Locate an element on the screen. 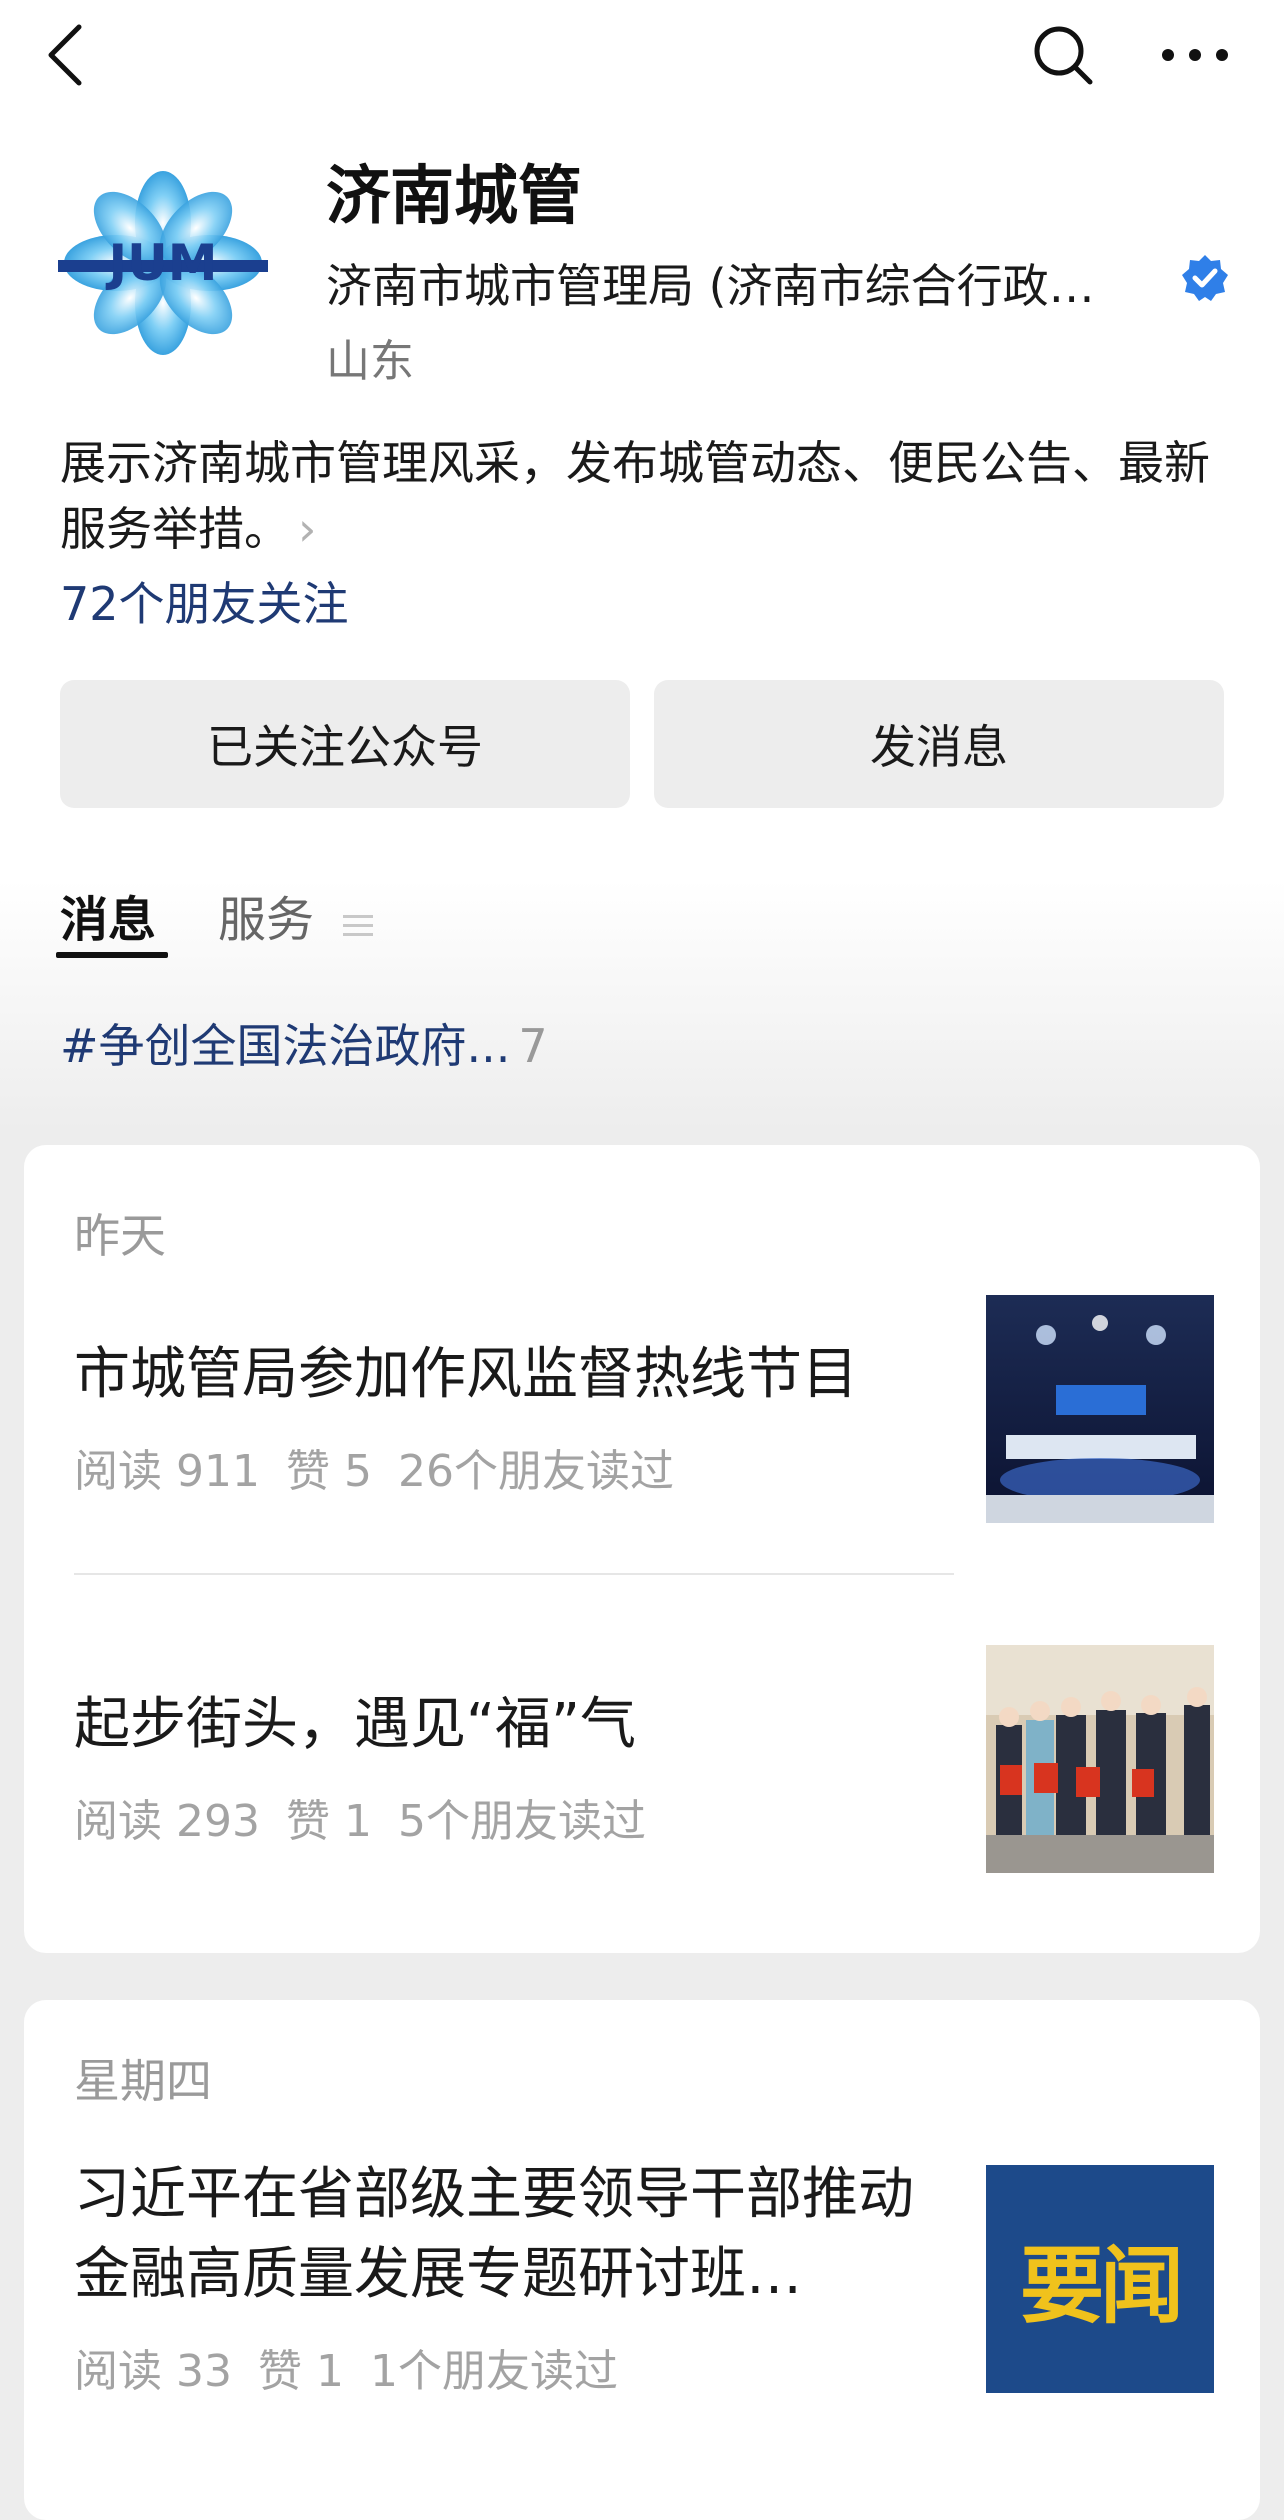  article-title: 市城管局参加作风监督热线节目 is located at coordinates (466, 1374).